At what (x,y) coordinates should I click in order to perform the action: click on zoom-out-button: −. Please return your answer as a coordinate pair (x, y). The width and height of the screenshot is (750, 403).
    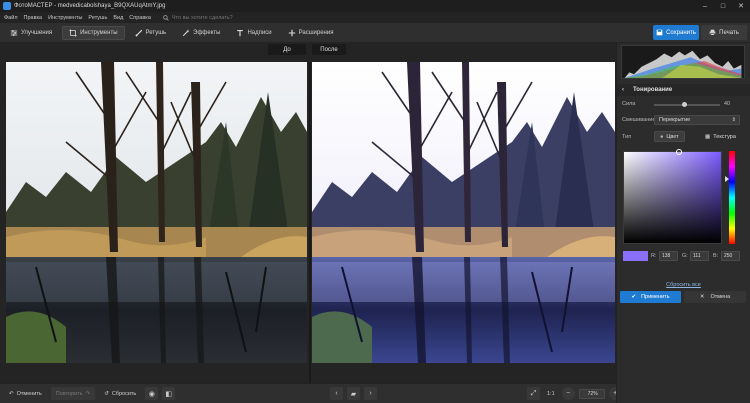
    Looking at the image, I should click on (568, 393).